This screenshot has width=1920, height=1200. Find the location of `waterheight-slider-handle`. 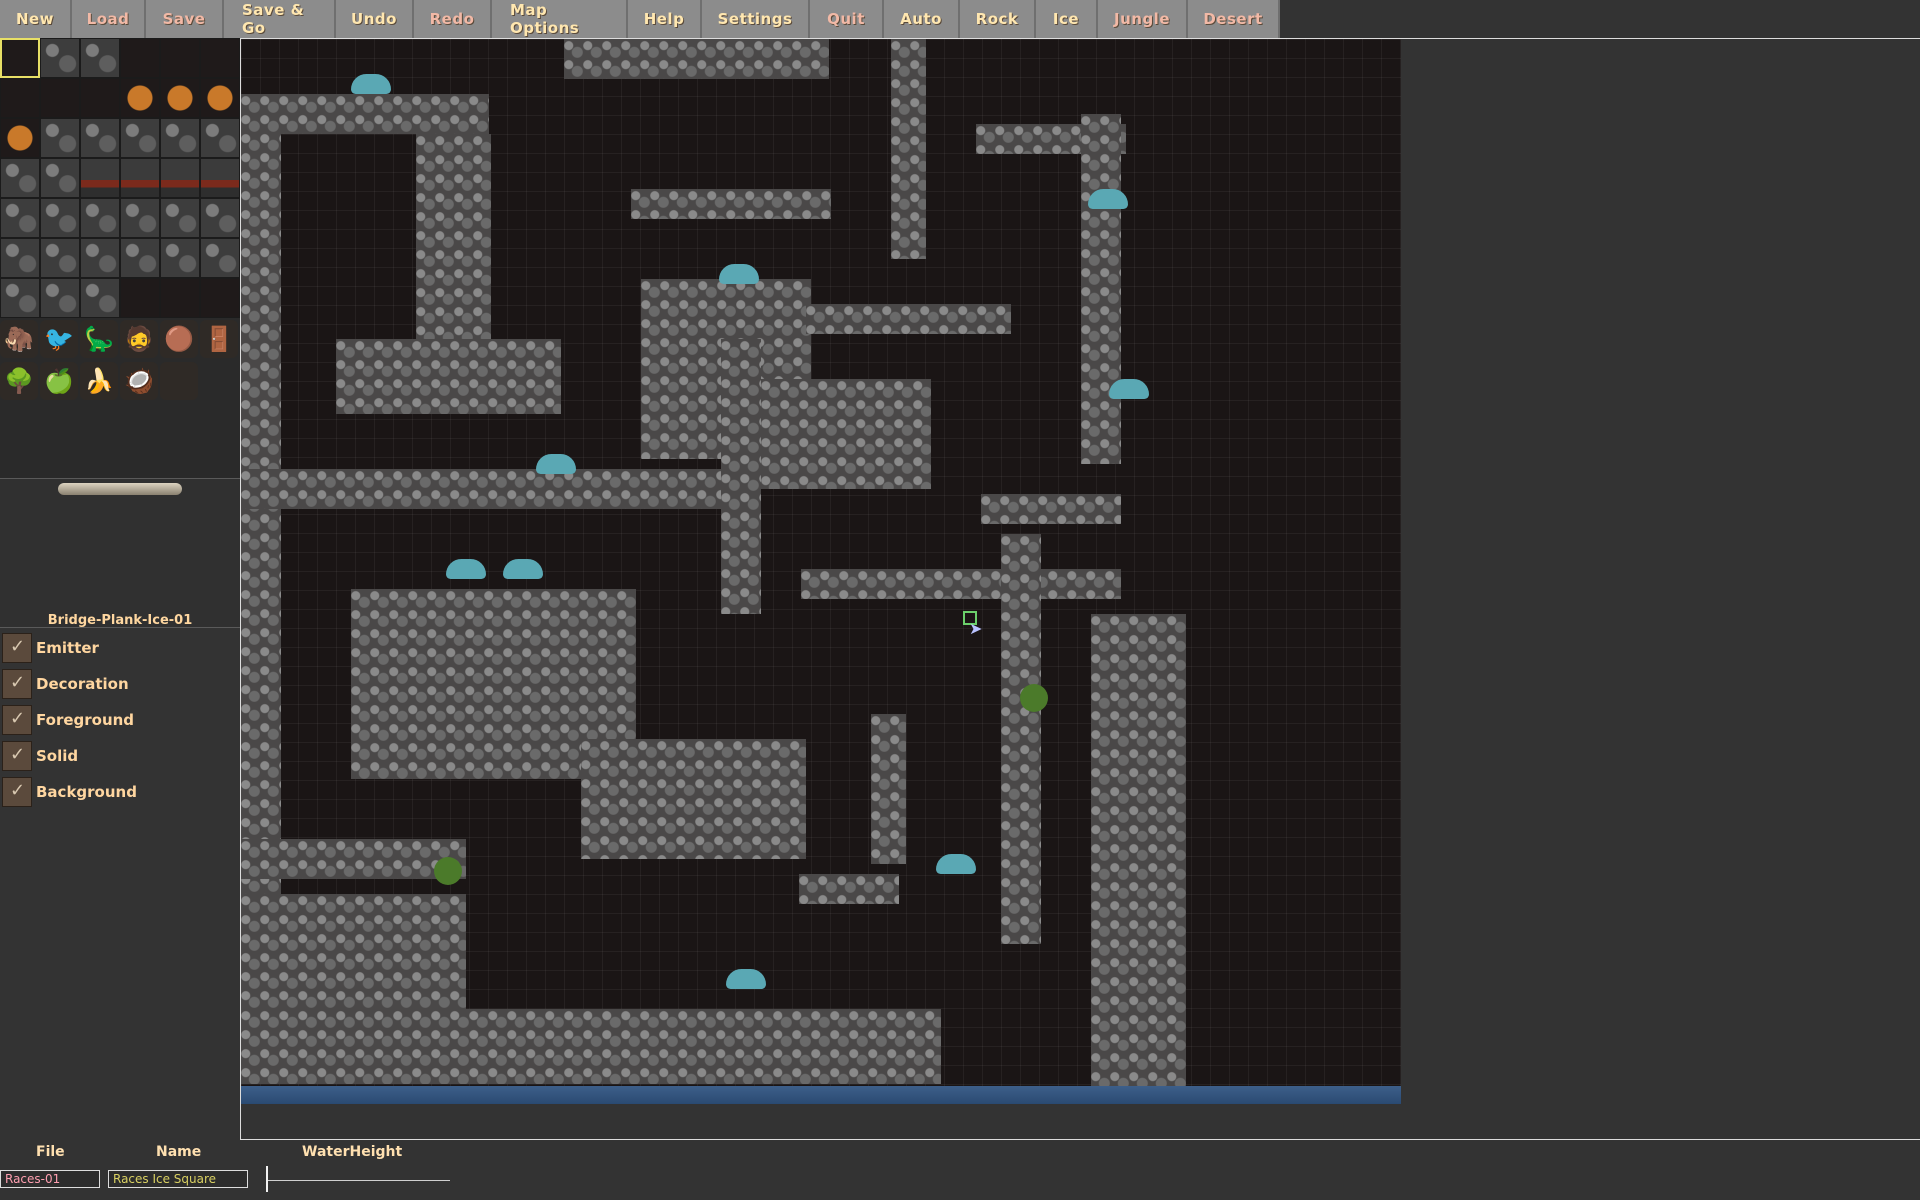

waterheight-slider-handle is located at coordinates (267, 1179).